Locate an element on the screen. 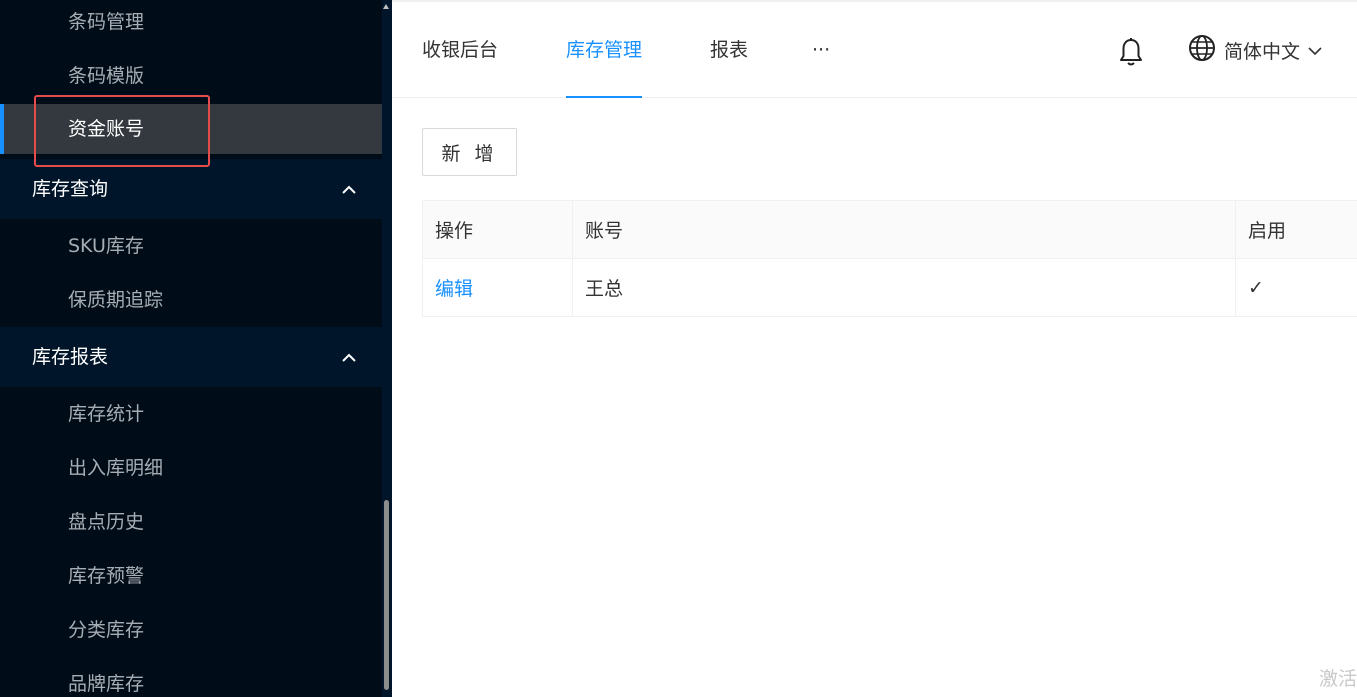 This screenshot has width=1357, height=697. sidebar-item-barcode-template: 条码模版 is located at coordinates (191, 76).